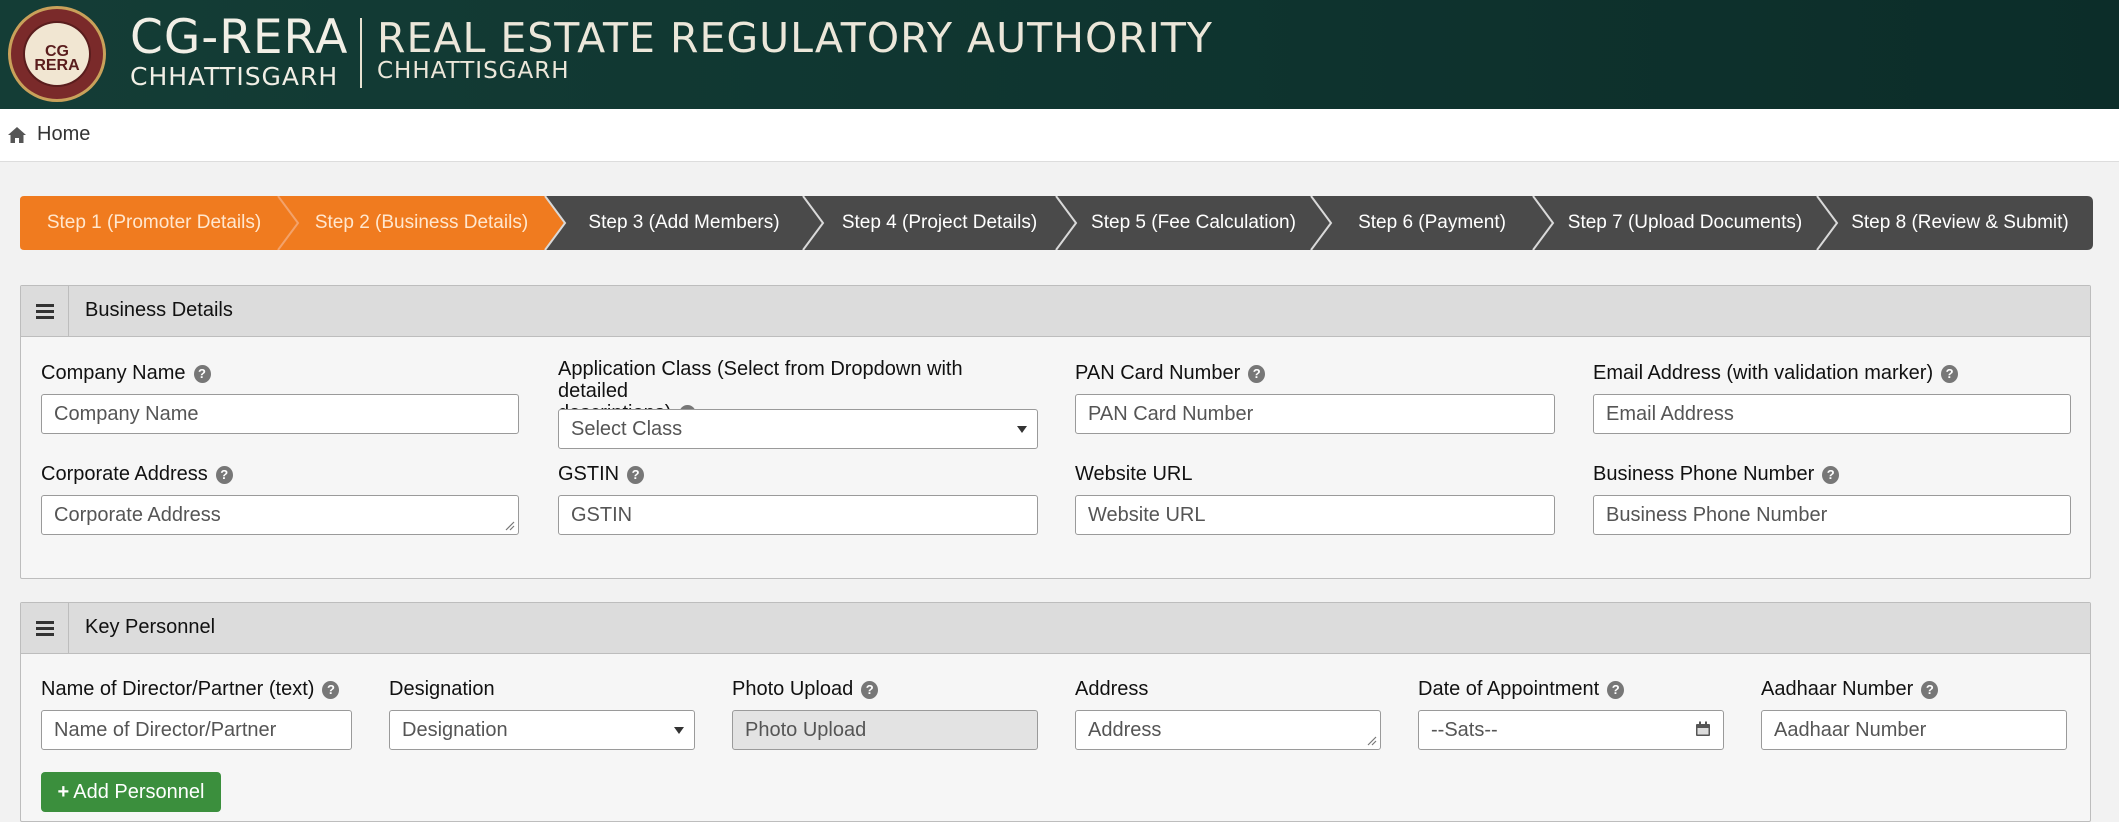 This screenshot has width=2119, height=822. What do you see at coordinates (798, 515) in the screenshot?
I see `gstin-input: GSTIN` at bounding box center [798, 515].